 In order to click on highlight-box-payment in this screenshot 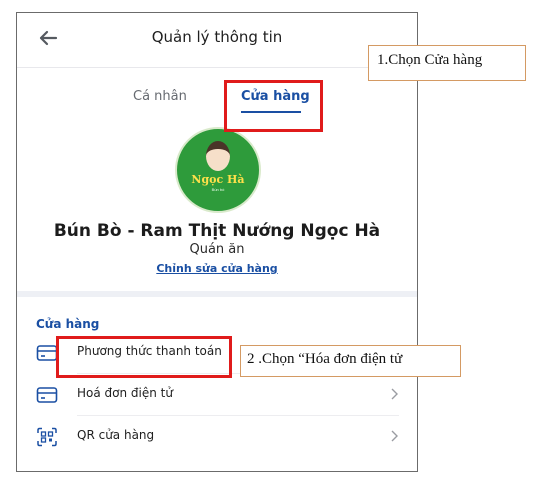, I will do `click(144, 357)`.